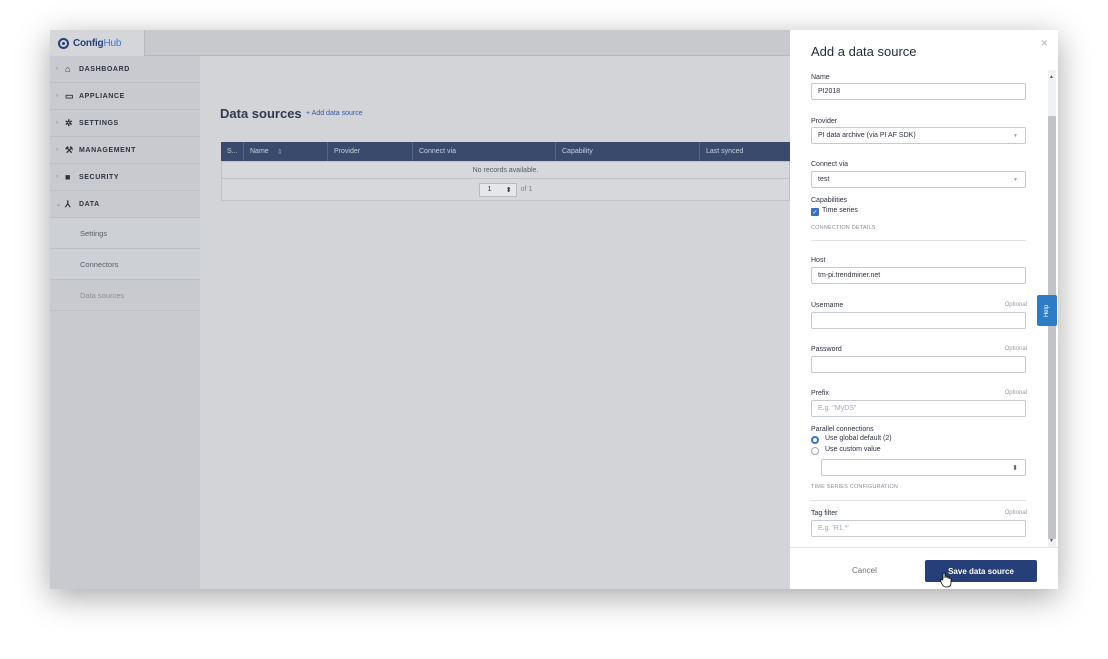  What do you see at coordinates (824, 513) in the screenshot?
I see `tag-filter-label: Tag filter` at bounding box center [824, 513].